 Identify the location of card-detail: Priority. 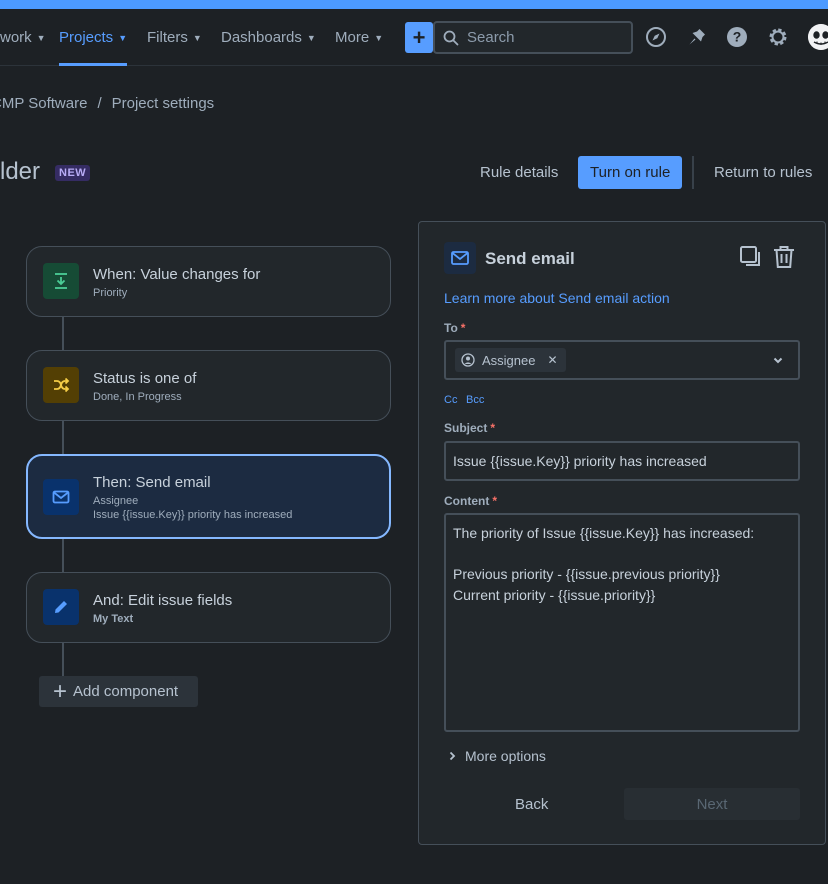
(110, 293).